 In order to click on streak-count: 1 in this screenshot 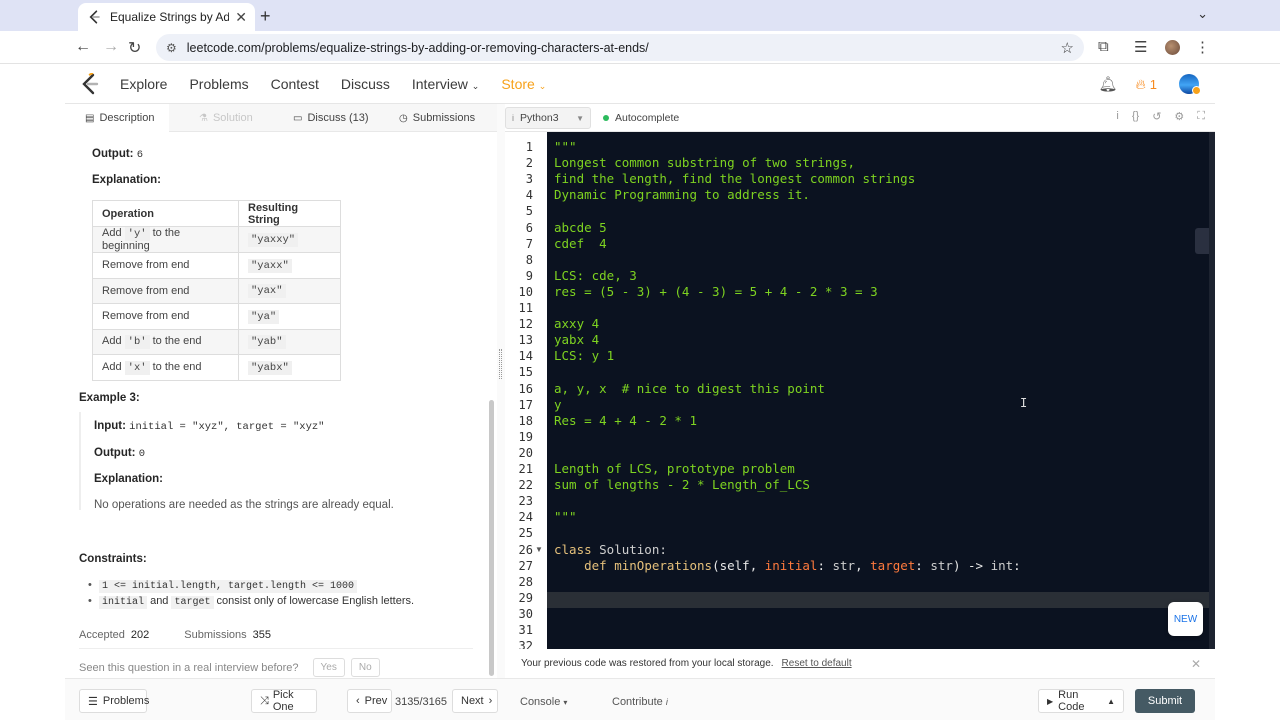, I will do `click(1153, 84)`.